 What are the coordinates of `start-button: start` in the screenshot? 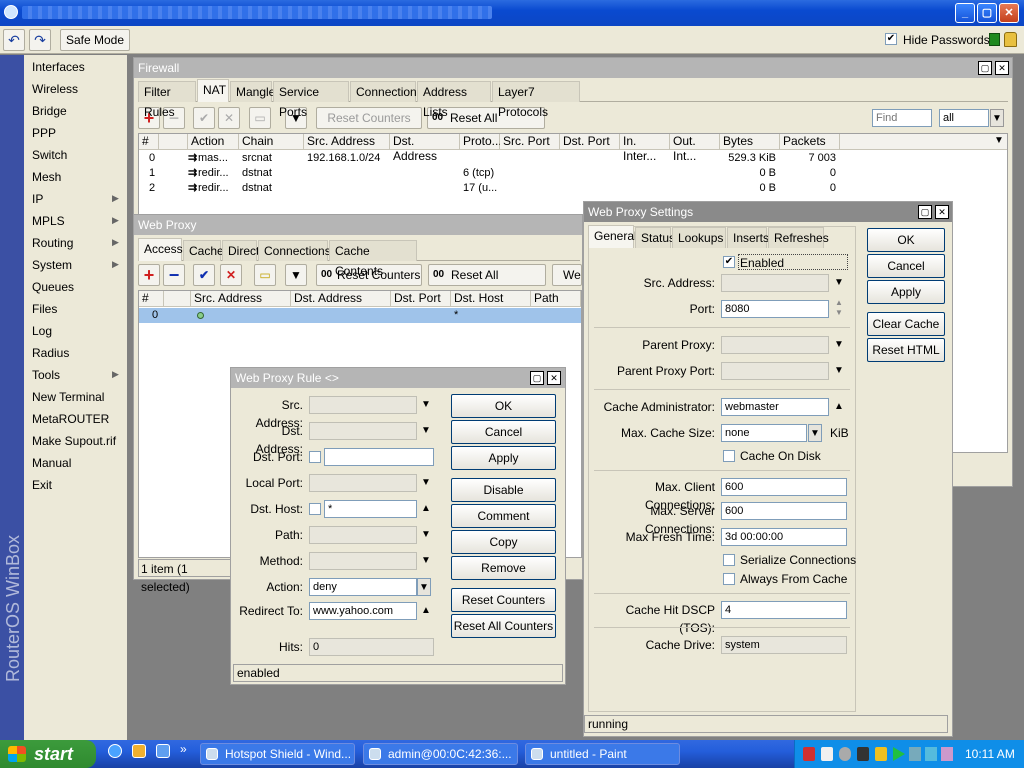 It's located at (48, 754).